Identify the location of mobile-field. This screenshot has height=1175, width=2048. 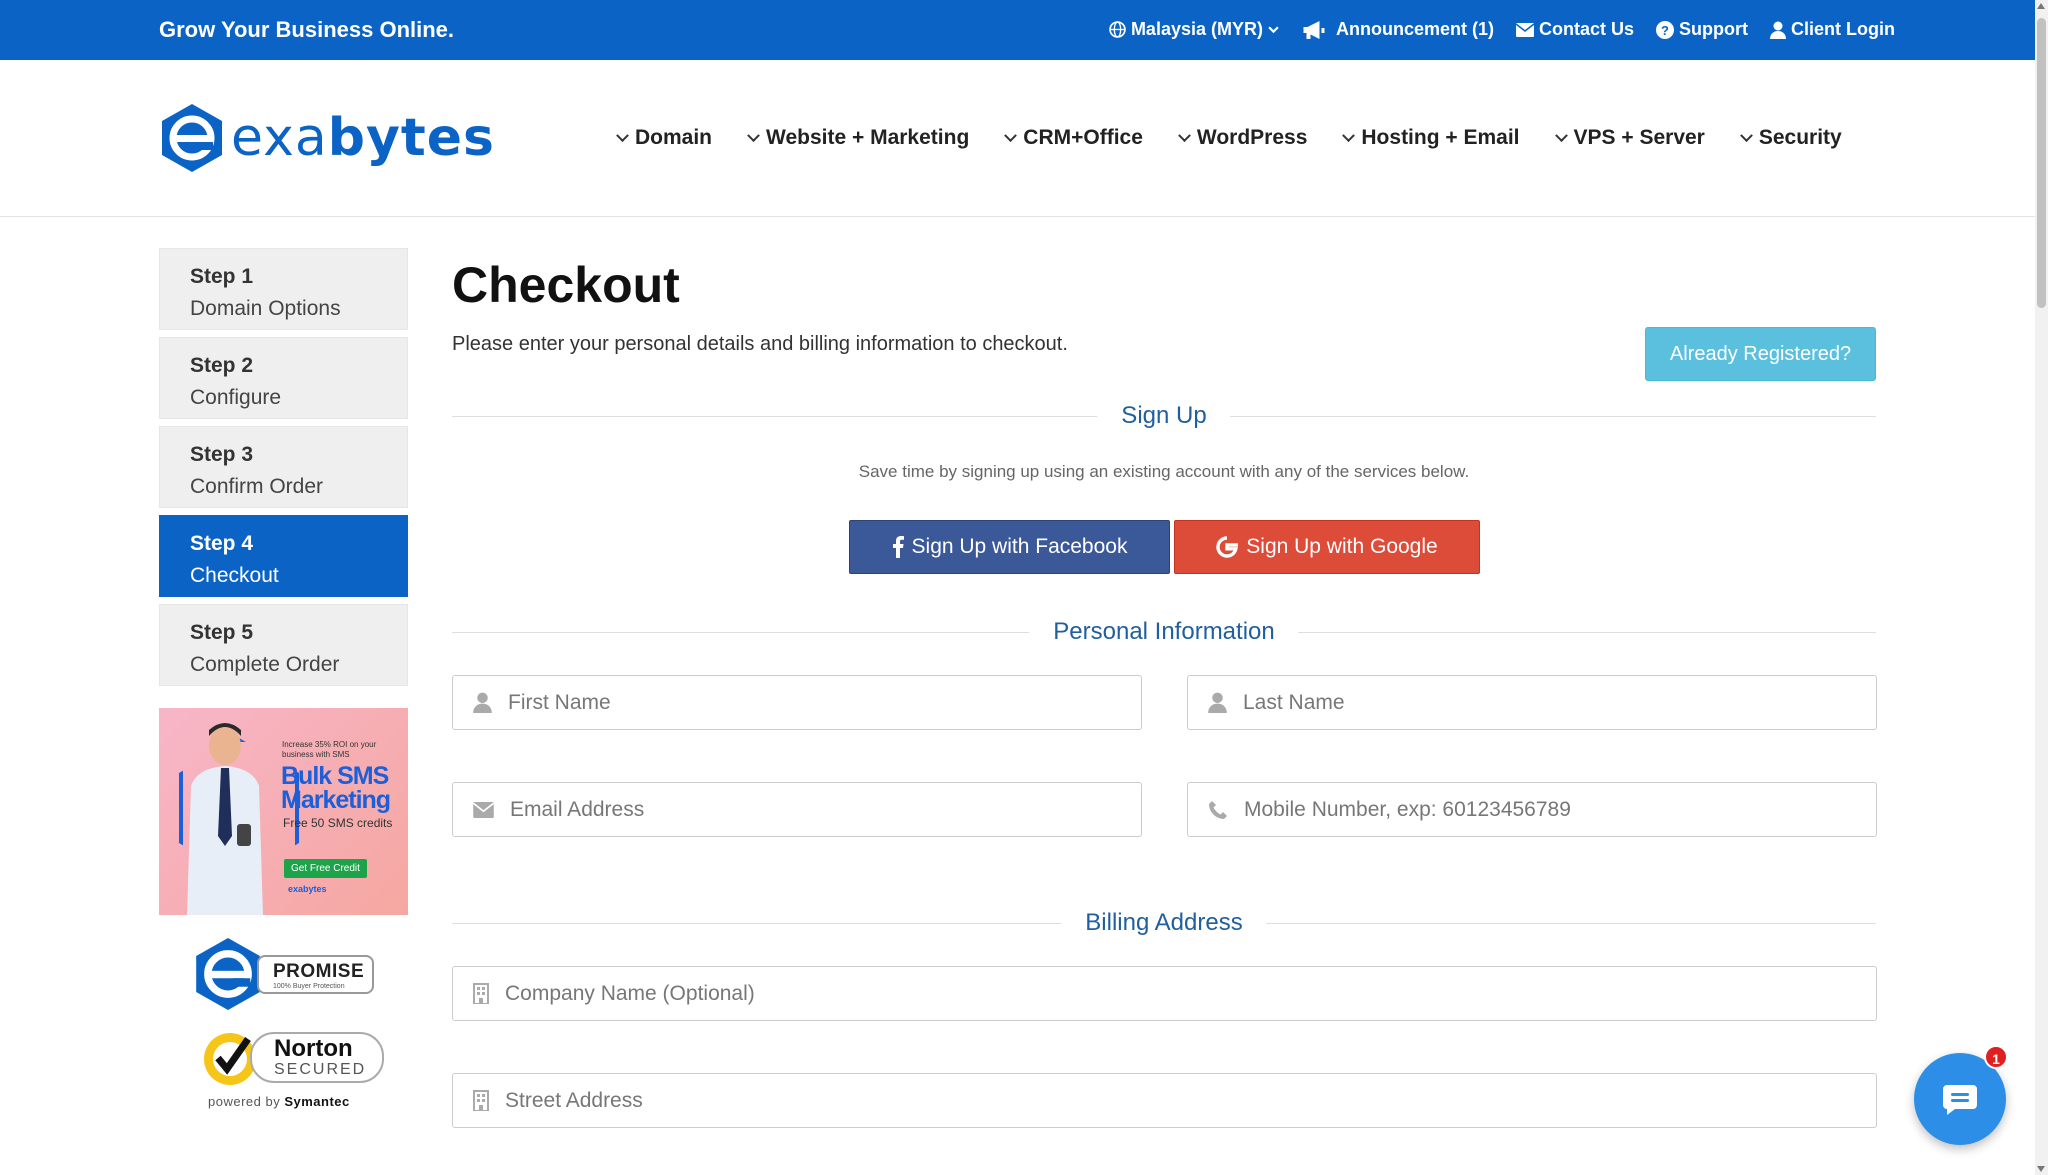
(1532, 809).